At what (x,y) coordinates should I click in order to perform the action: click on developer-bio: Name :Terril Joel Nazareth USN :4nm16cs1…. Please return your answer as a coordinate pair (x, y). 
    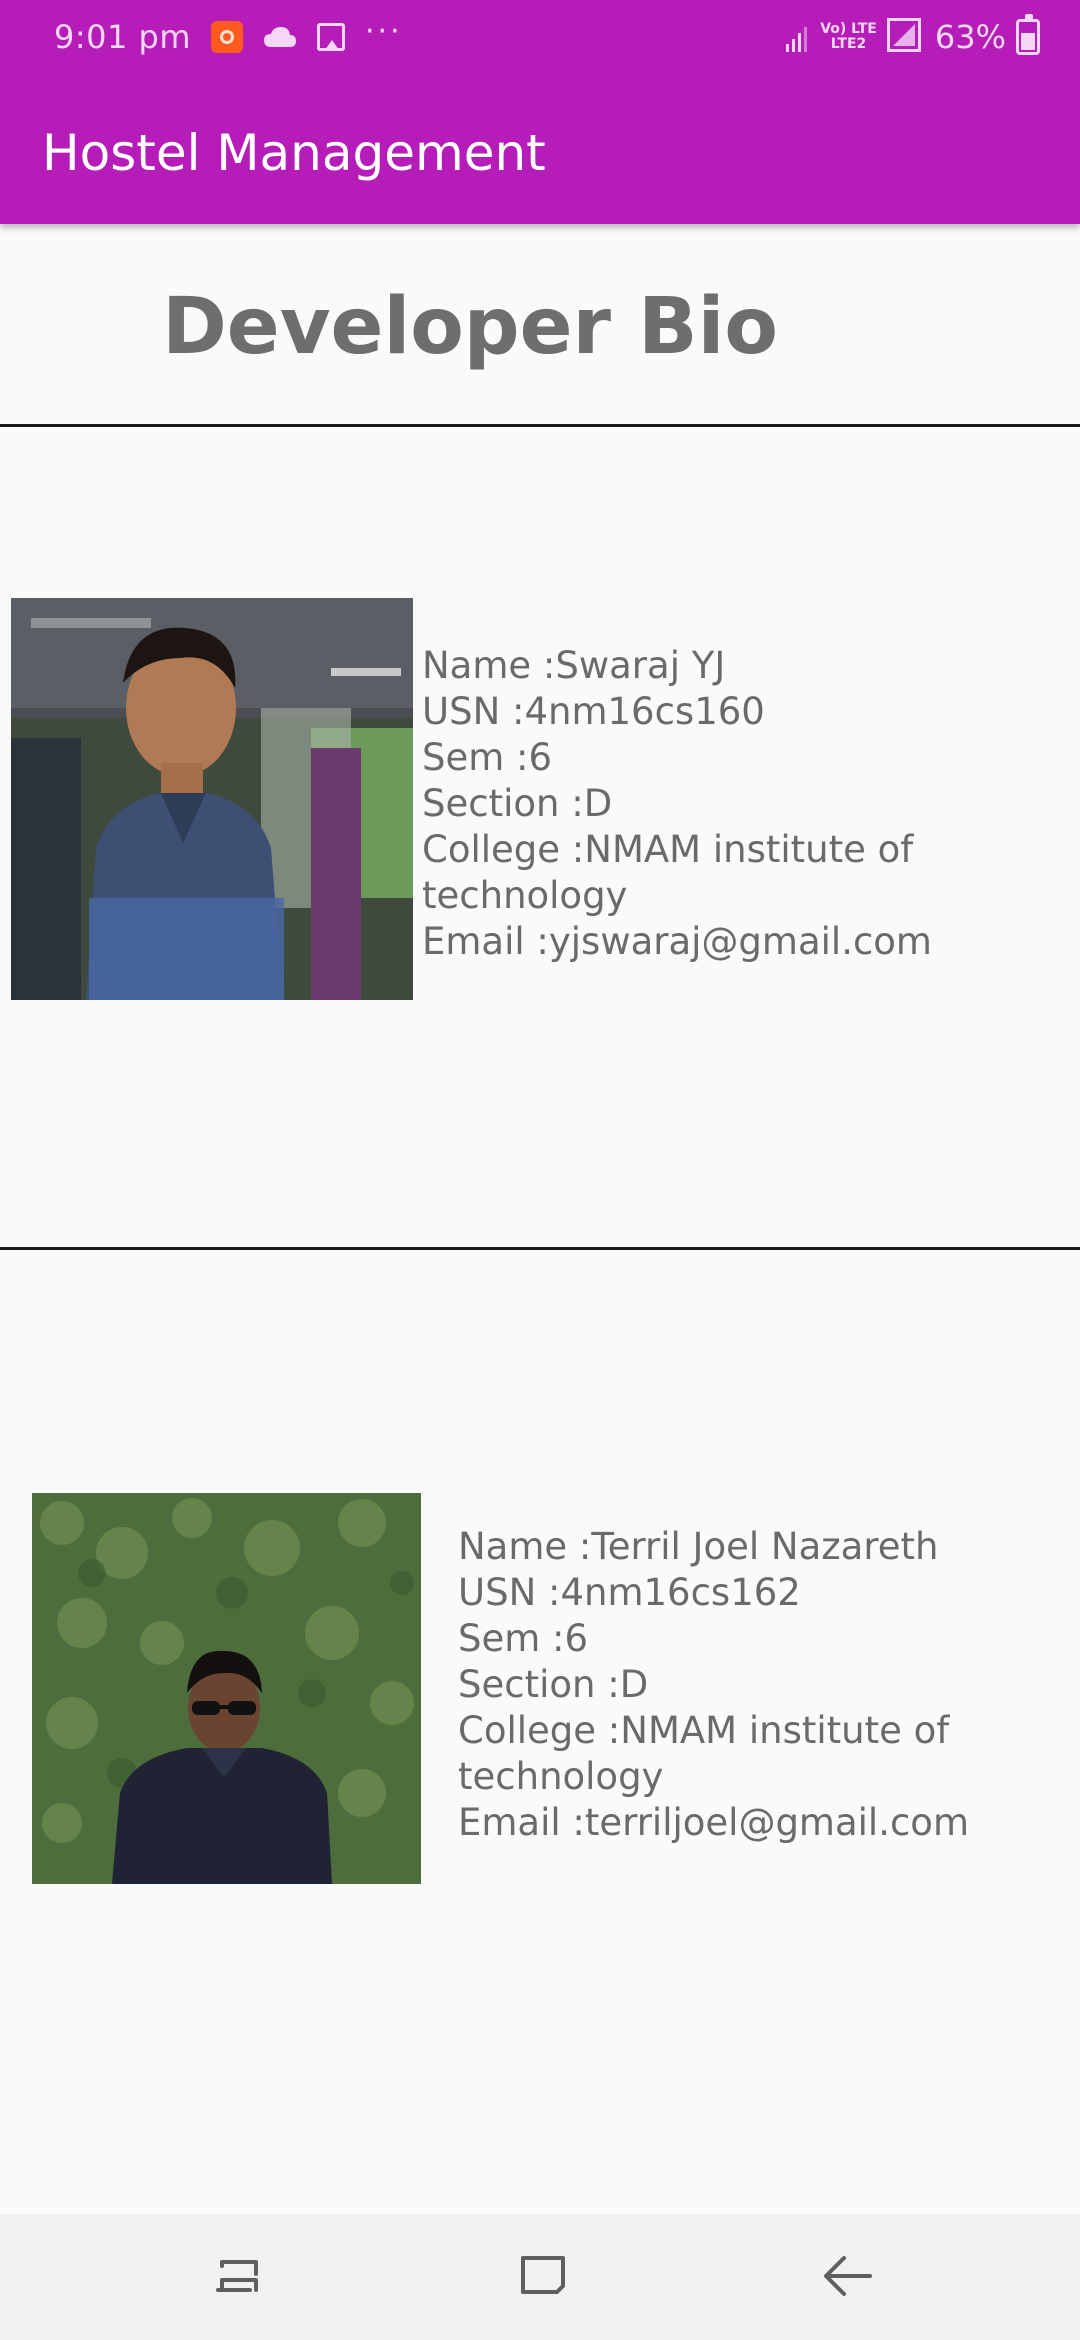
    Looking at the image, I should click on (738, 1685).